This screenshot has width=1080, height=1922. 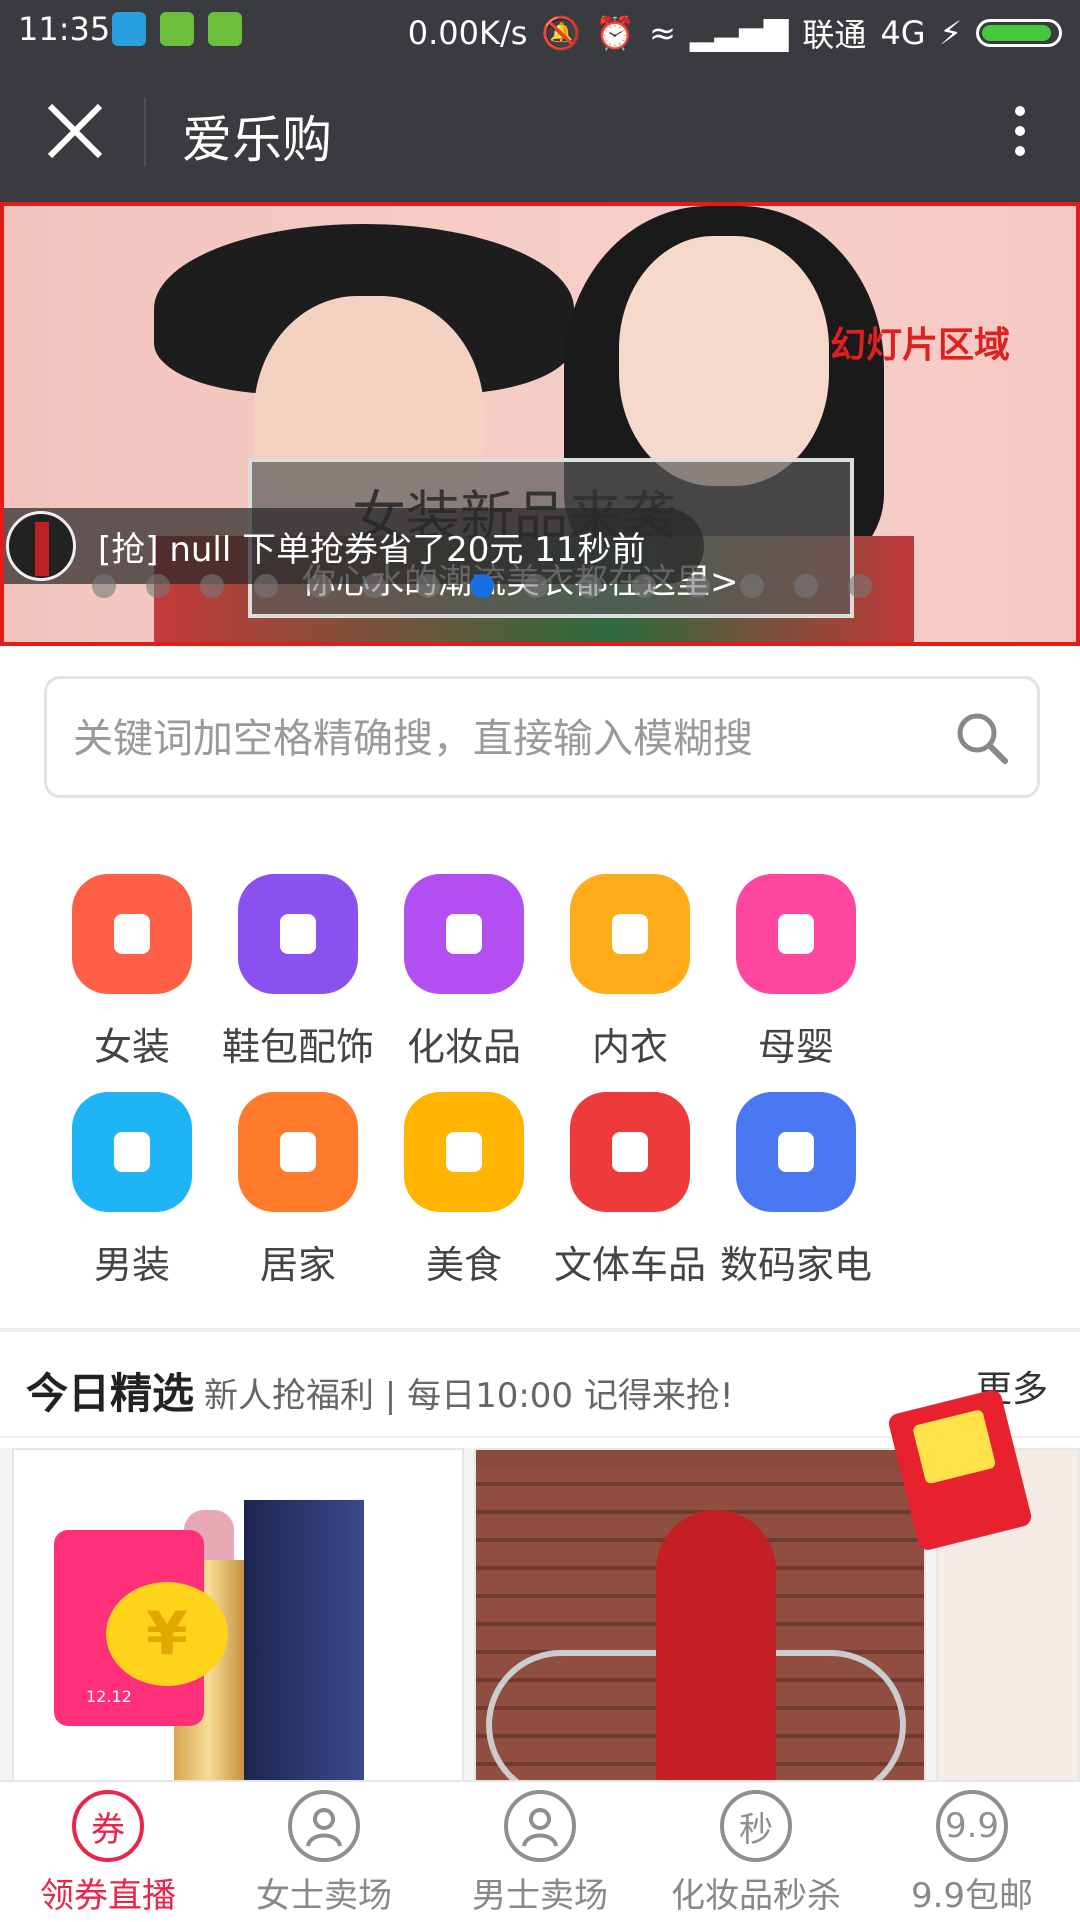 I want to click on nav-item: 券领券直播, so click(x=108, y=1852).